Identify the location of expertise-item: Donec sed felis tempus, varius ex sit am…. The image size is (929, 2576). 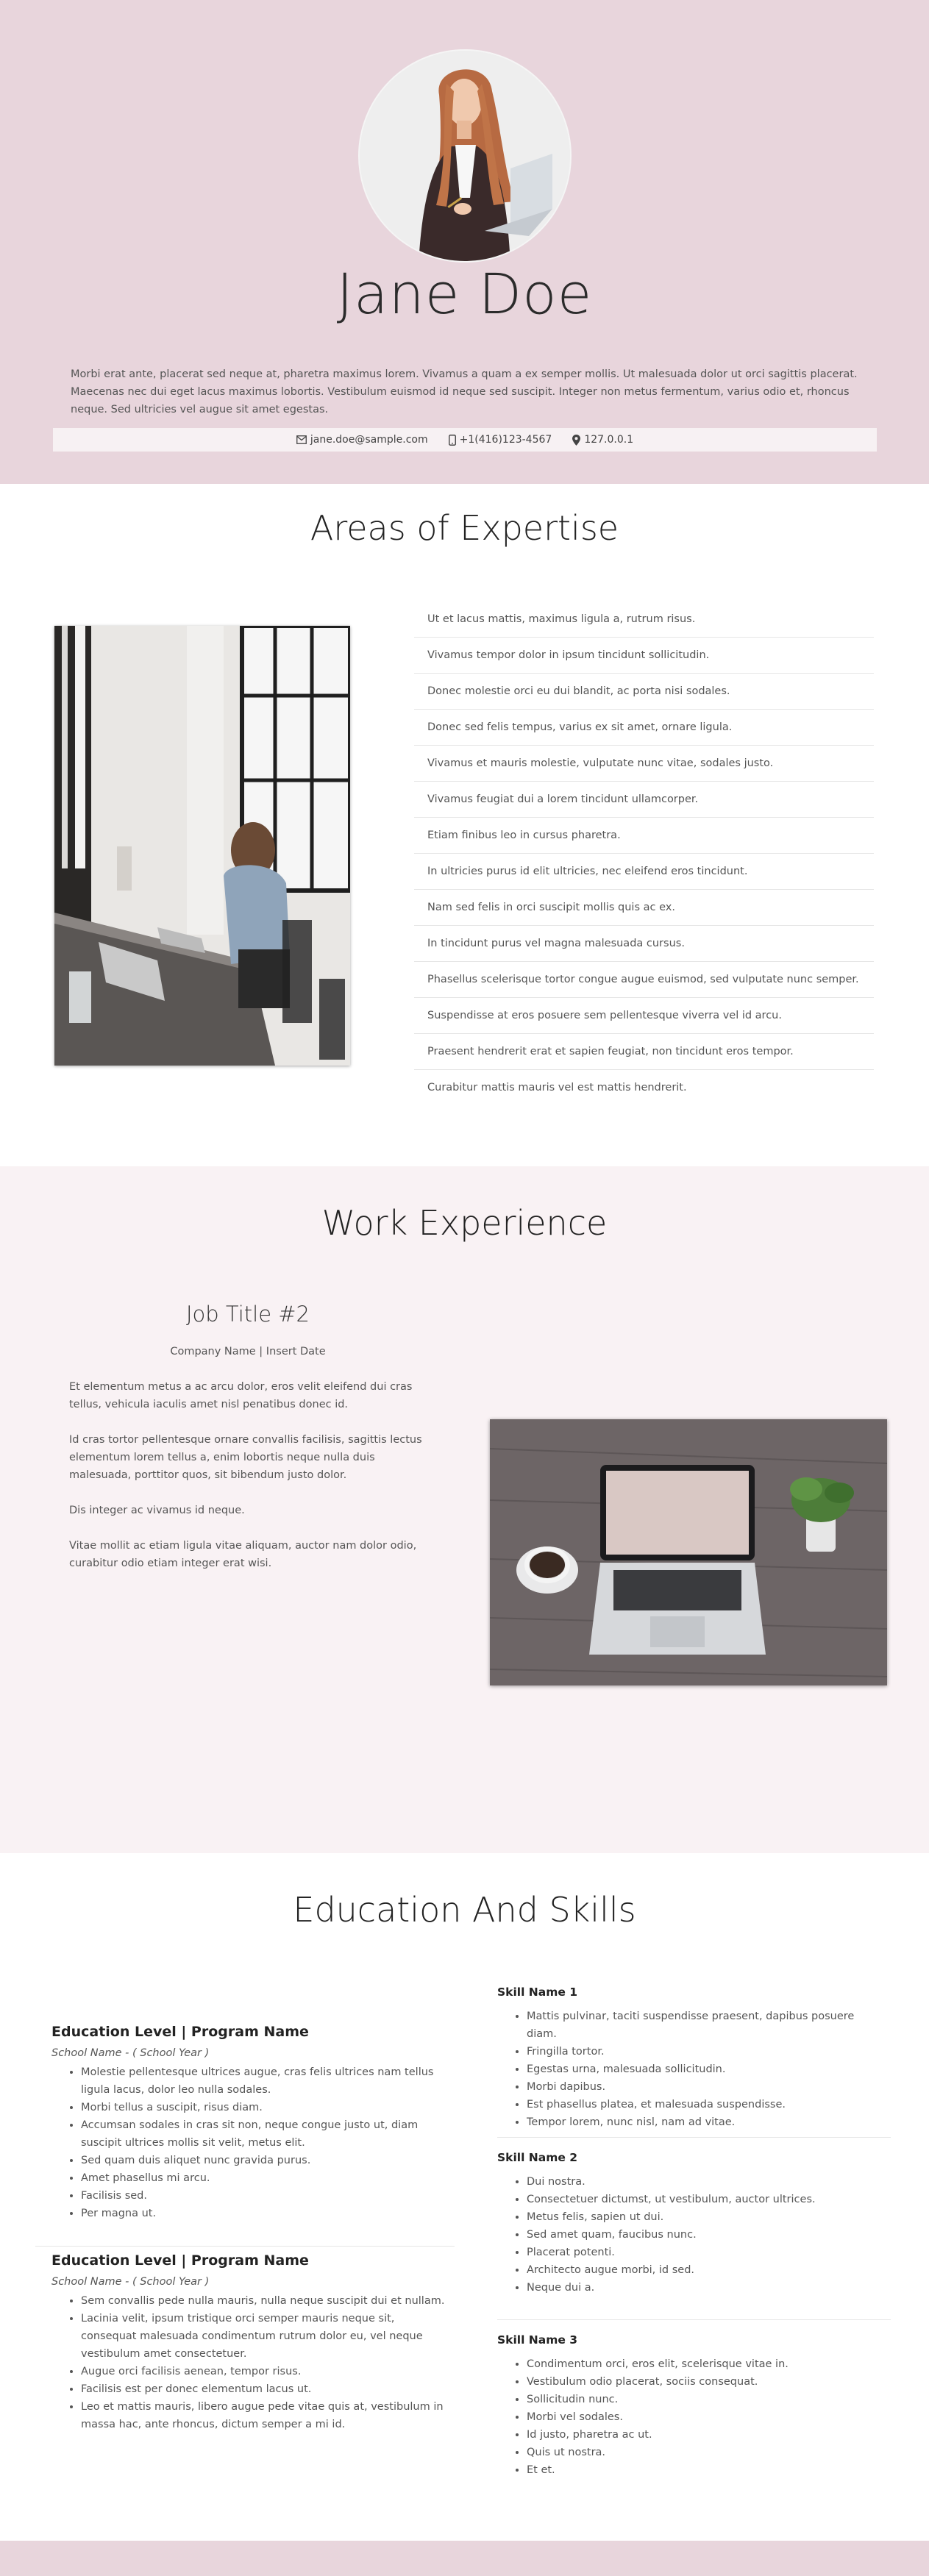
(644, 728).